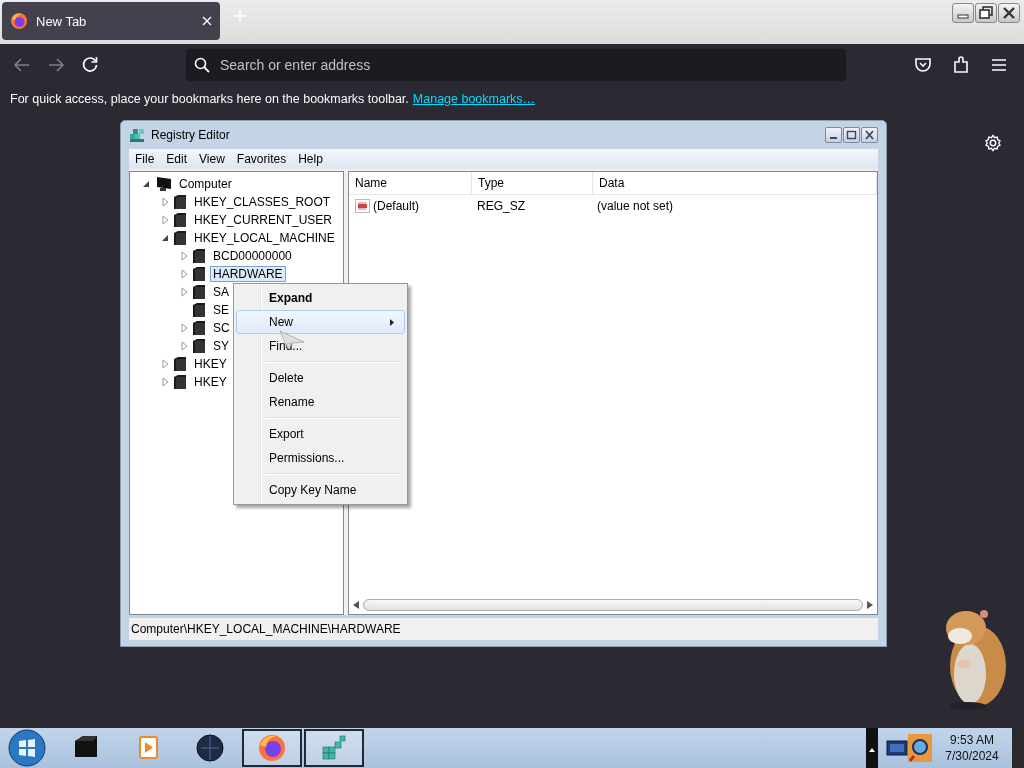  What do you see at coordinates (205, 184) in the screenshot?
I see `tree-item: Computer` at bounding box center [205, 184].